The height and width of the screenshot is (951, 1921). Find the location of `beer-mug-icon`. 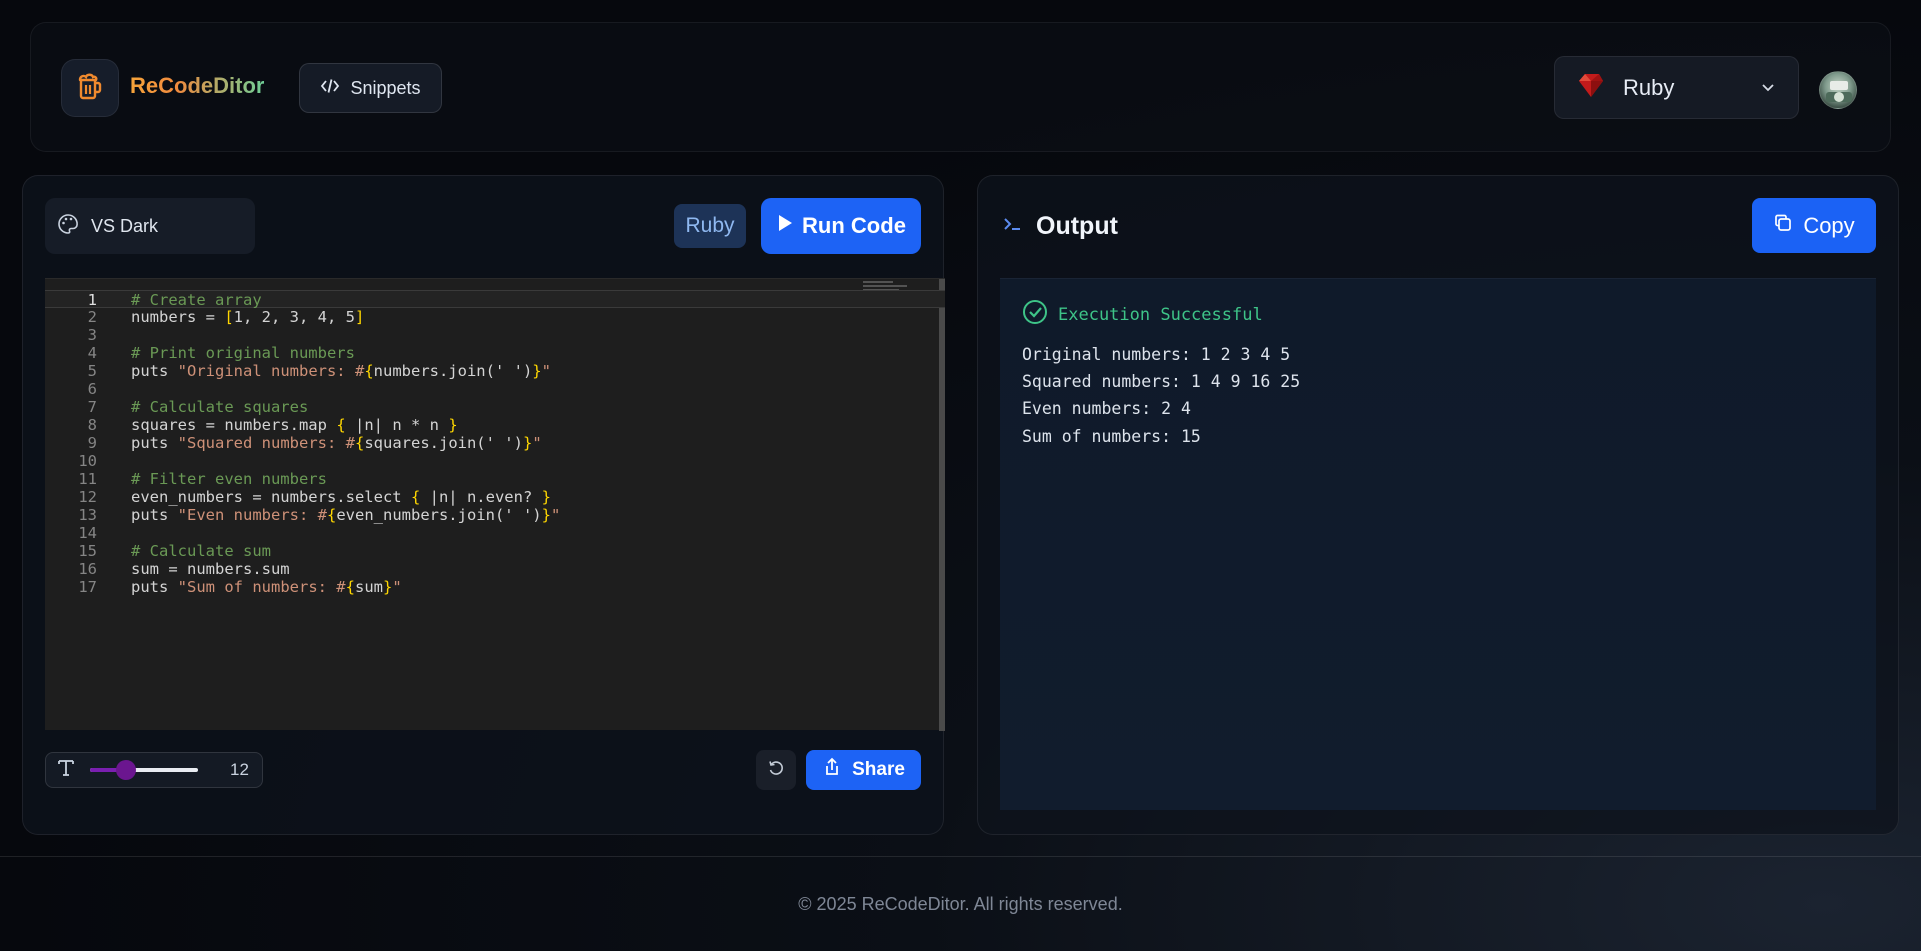

beer-mug-icon is located at coordinates (90, 88).